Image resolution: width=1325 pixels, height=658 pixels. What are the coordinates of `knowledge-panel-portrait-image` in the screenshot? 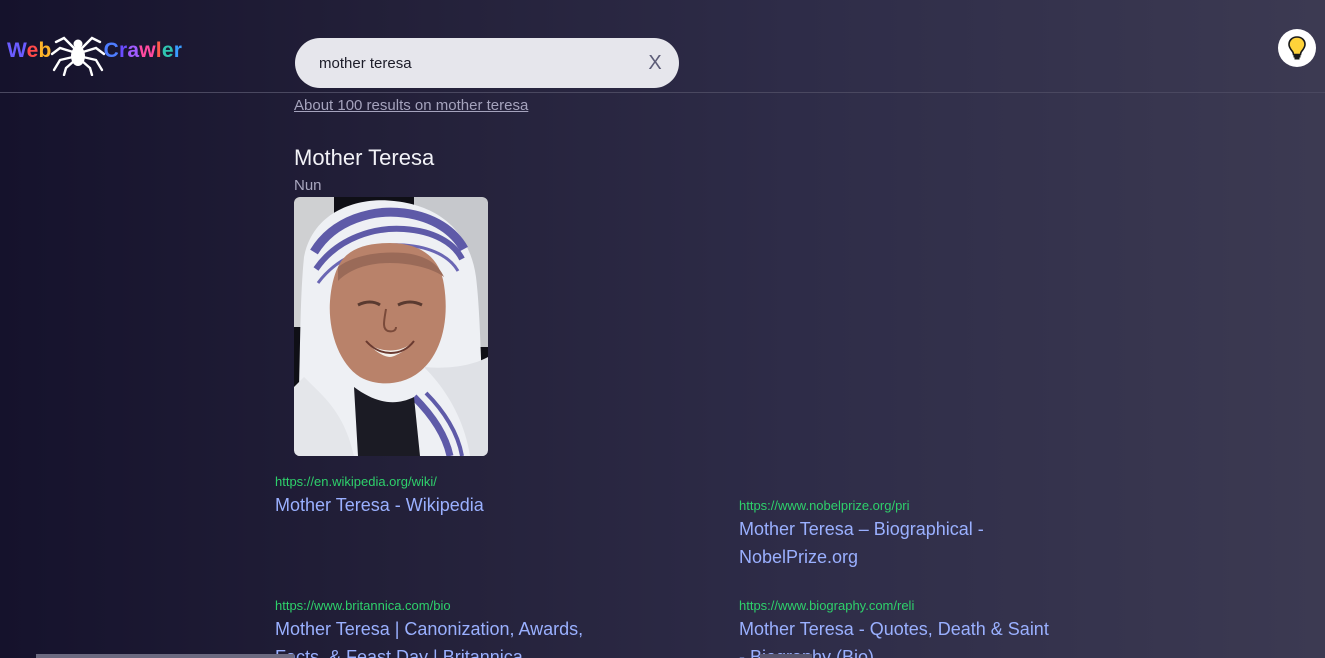 It's located at (391, 326).